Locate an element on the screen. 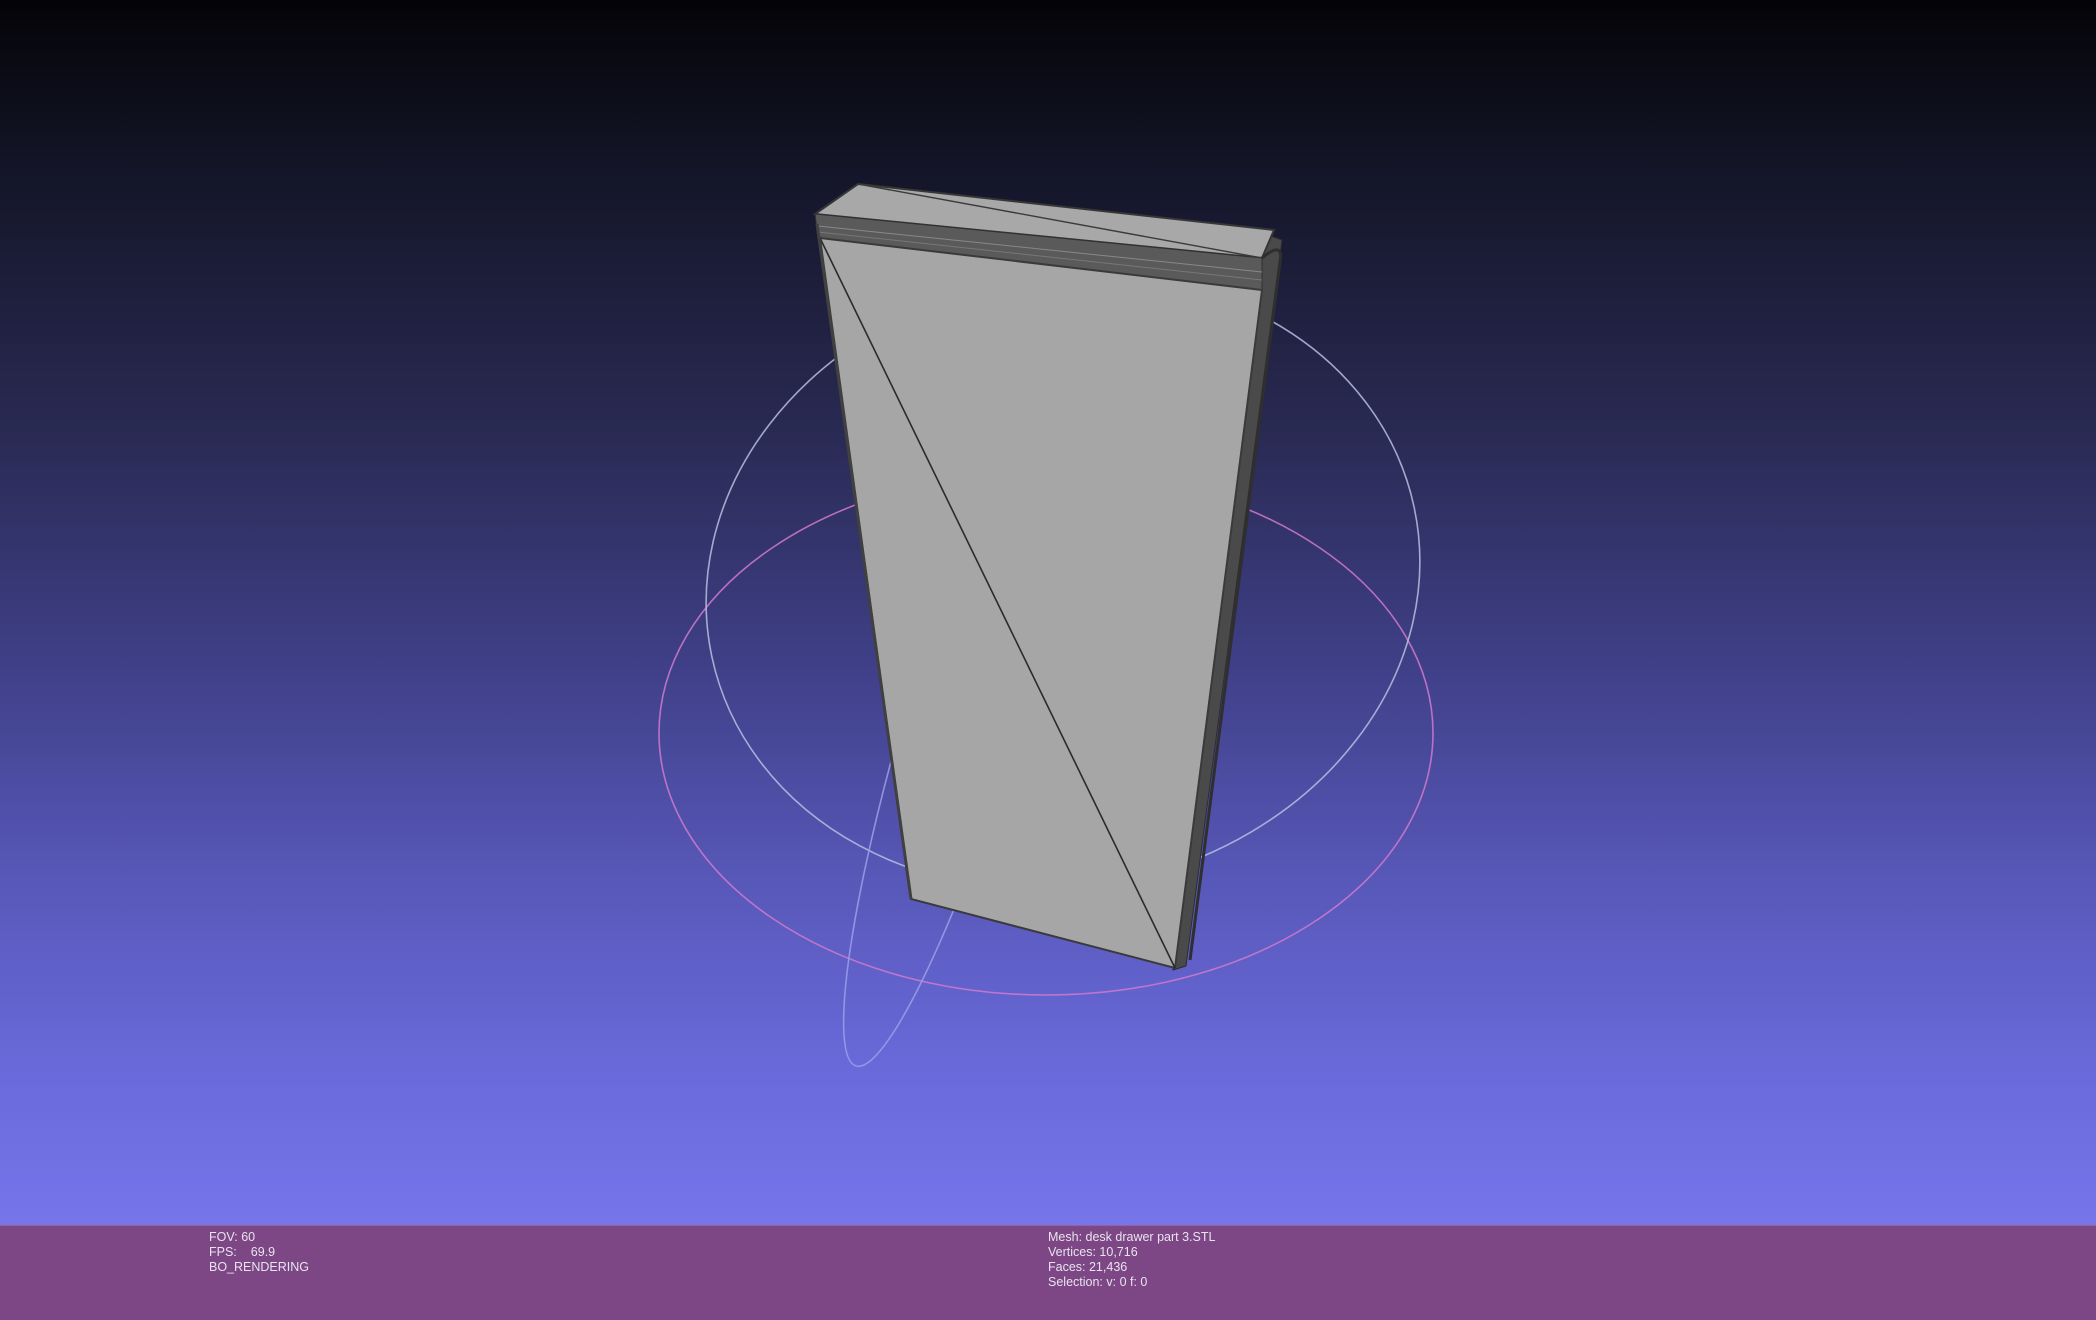  viewer-info-panel: FOV: 60 FPS: 69.9 BO_RENDERING is located at coordinates (259, 1252).